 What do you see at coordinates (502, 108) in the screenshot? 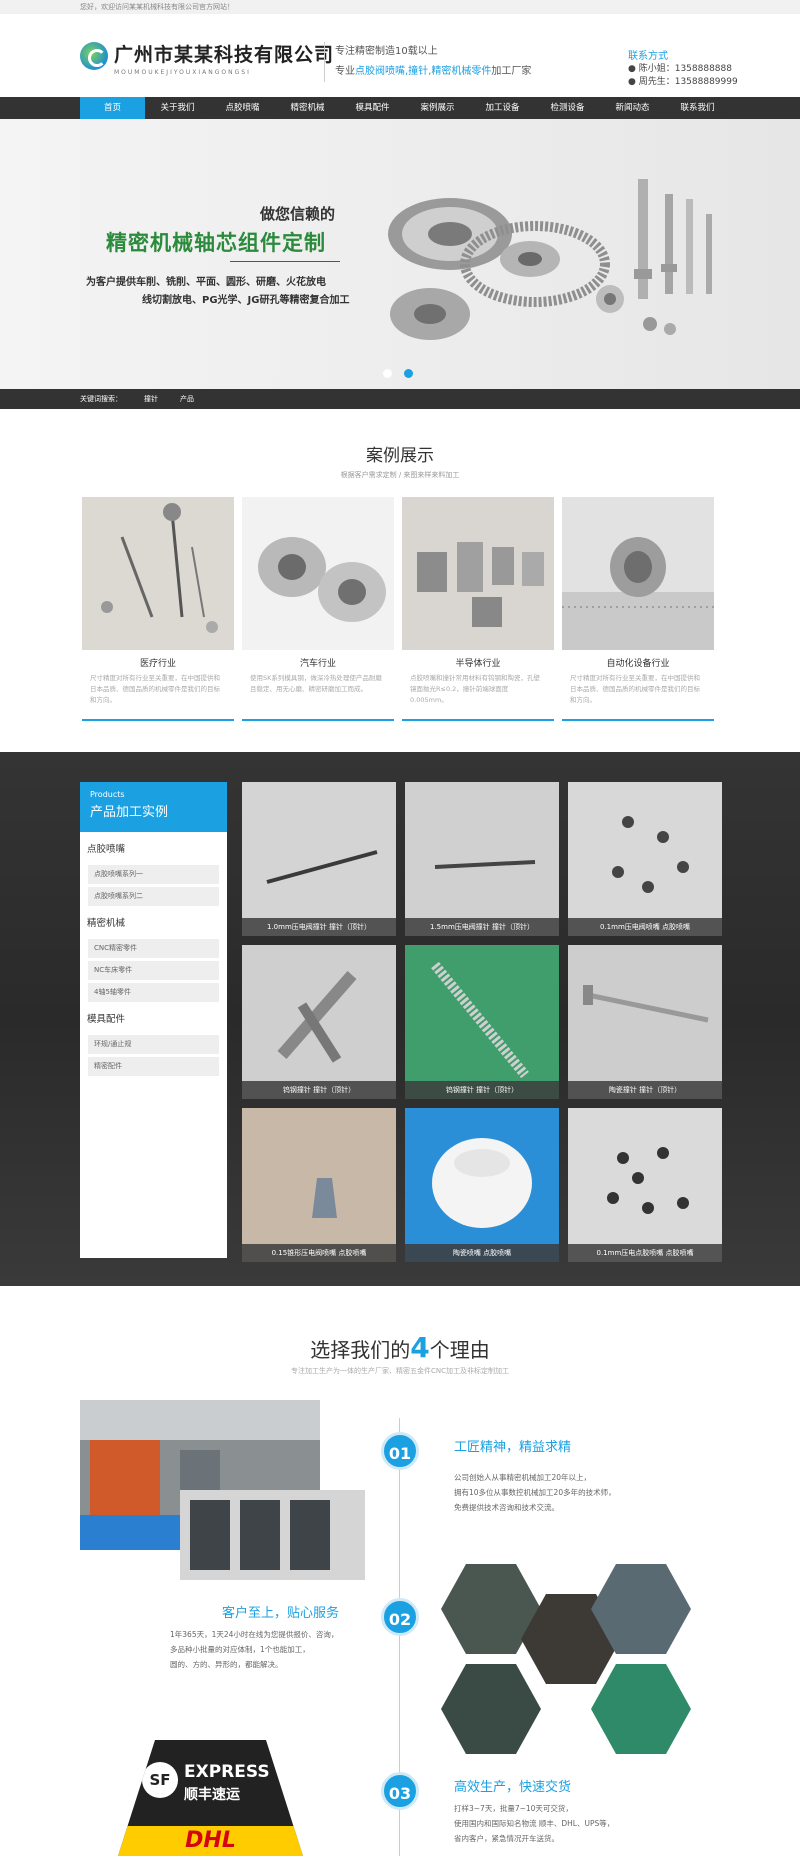
I see `nav-equipment: 加工设备` at bounding box center [502, 108].